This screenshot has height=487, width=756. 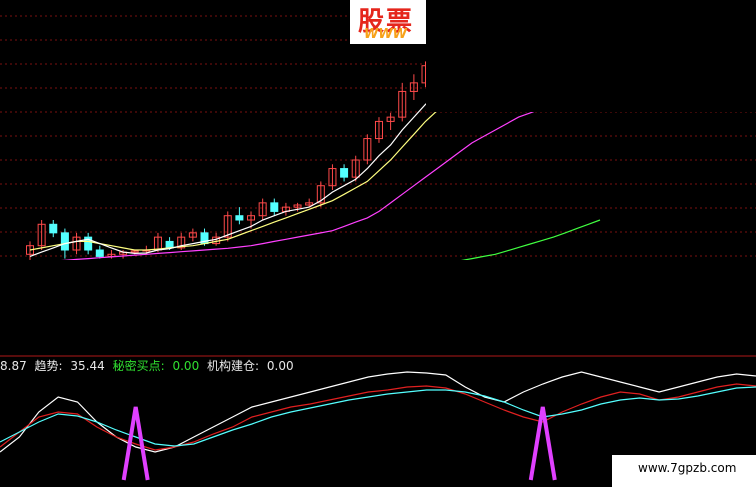 I want to click on site-logo: 股票 WWW, so click(x=388, y=22).